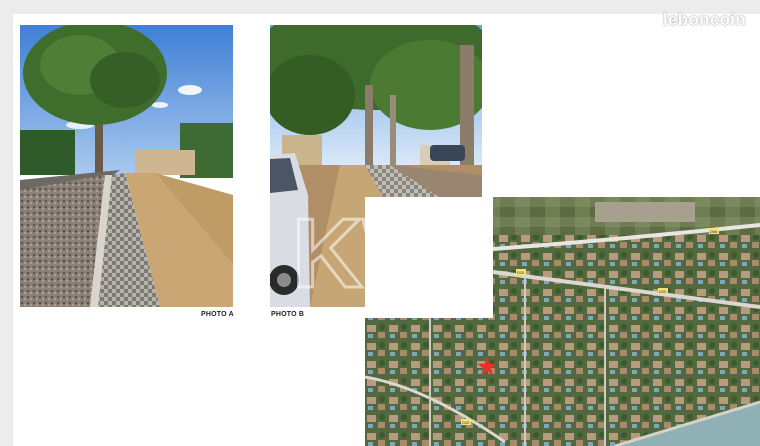  What do you see at coordinates (714, 231) in the screenshot?
I see `road-label-d66: D66` at bounding box center [714, 231].